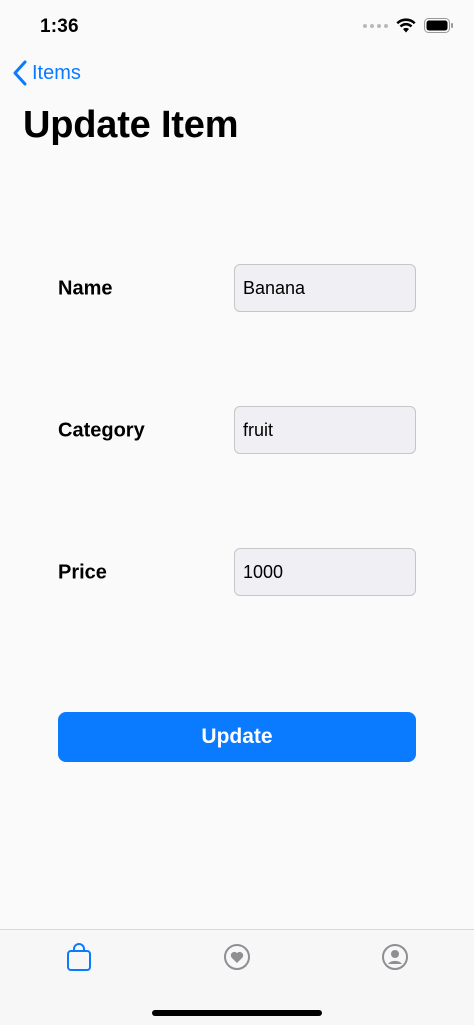 The height and width of the screenshot is (1025, 474). I want to click on tab-favorites, so click(237, 957).